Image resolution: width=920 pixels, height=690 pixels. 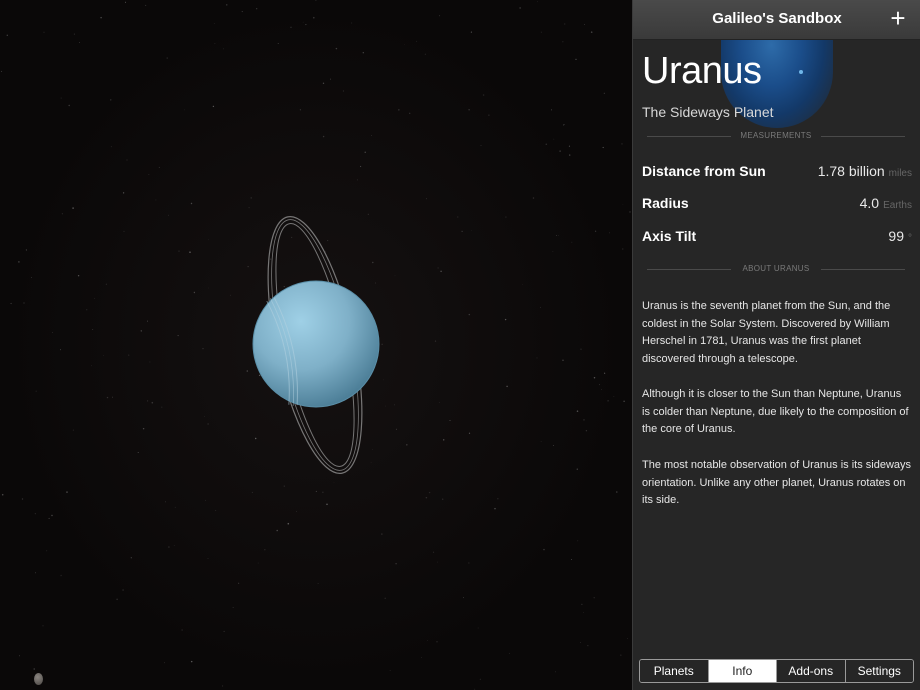 What do you see at coordinates (900, 236) in the screenshot?
I see `measurement-value: 99 °` at bounding box center [900, 236].